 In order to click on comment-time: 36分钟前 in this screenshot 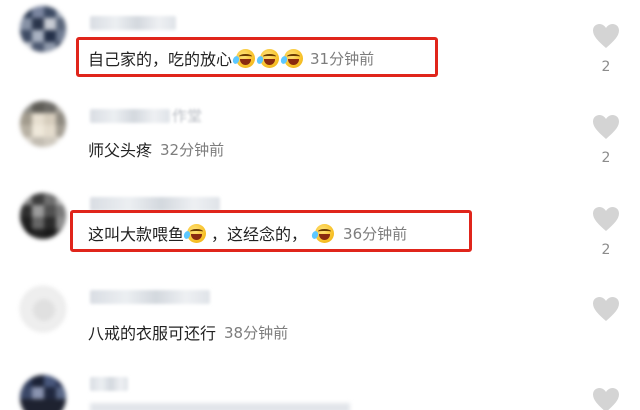, I will do `click(375, 233)`.